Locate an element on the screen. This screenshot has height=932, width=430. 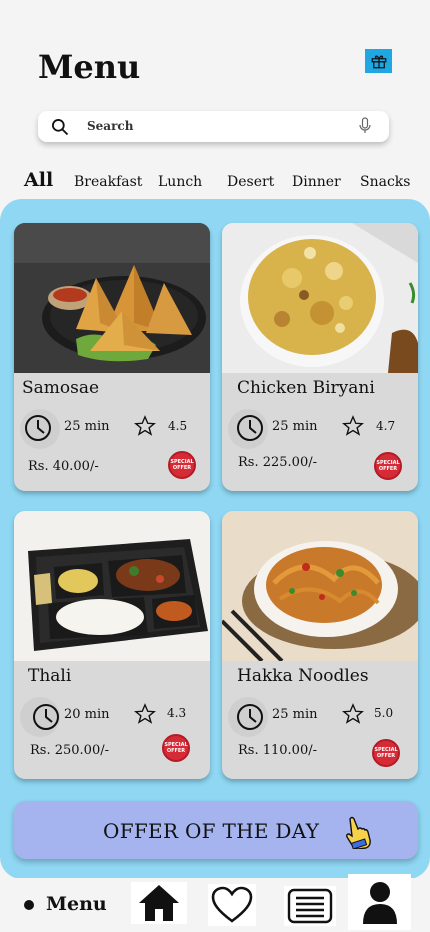
tab-all: All is located at coordinates (38, 180).